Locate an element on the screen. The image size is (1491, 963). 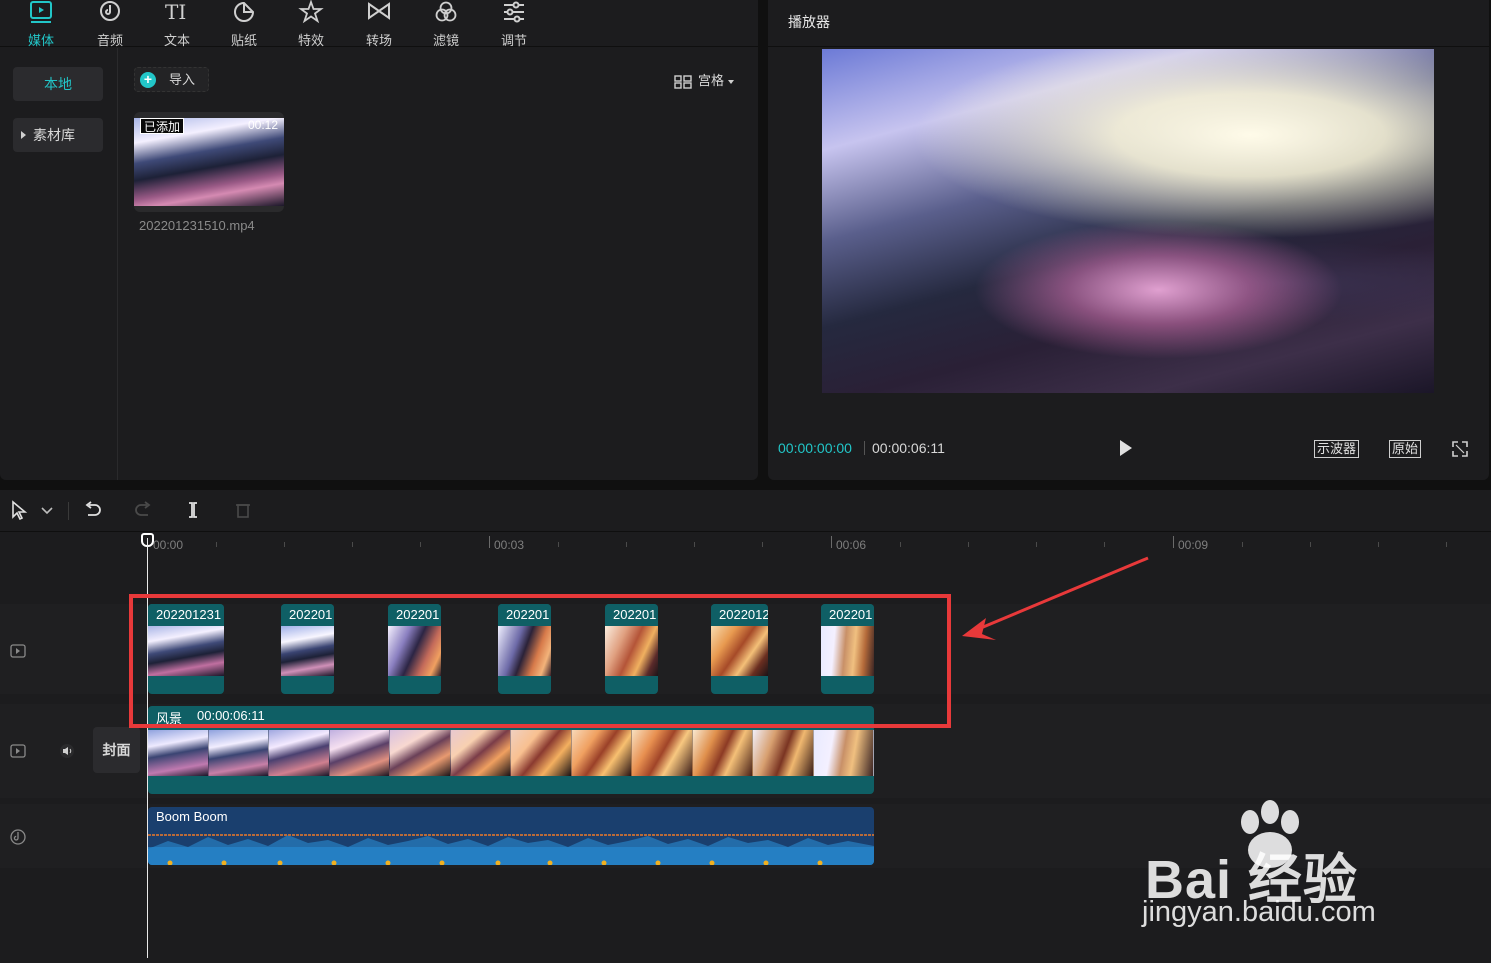
svg-text: TI is located at coordinates (175, 12).